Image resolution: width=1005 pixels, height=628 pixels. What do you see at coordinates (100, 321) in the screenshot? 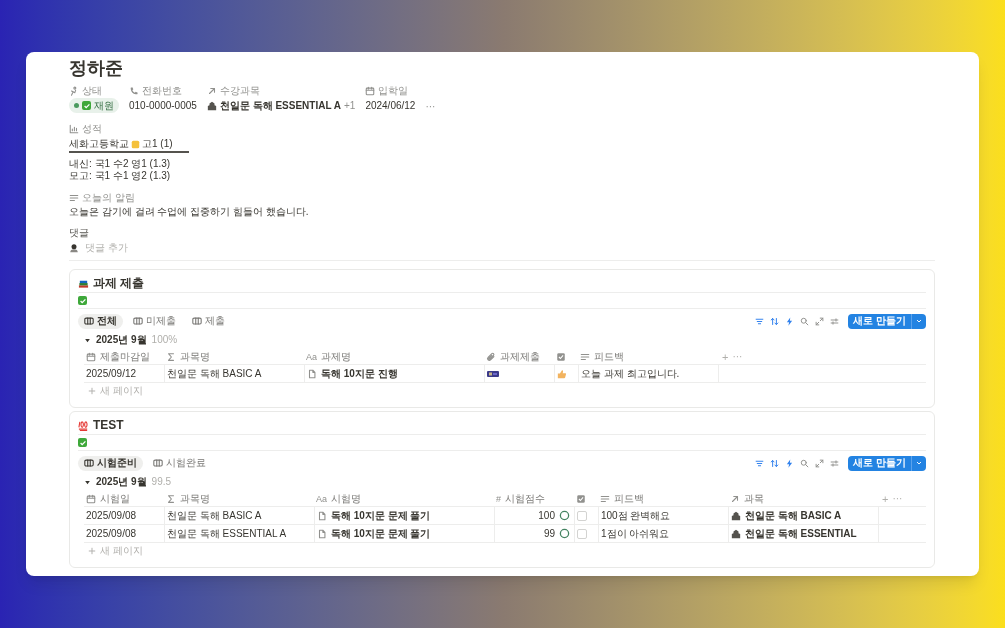
I see `view-tab: 전체` at bounding box center [100, 321].